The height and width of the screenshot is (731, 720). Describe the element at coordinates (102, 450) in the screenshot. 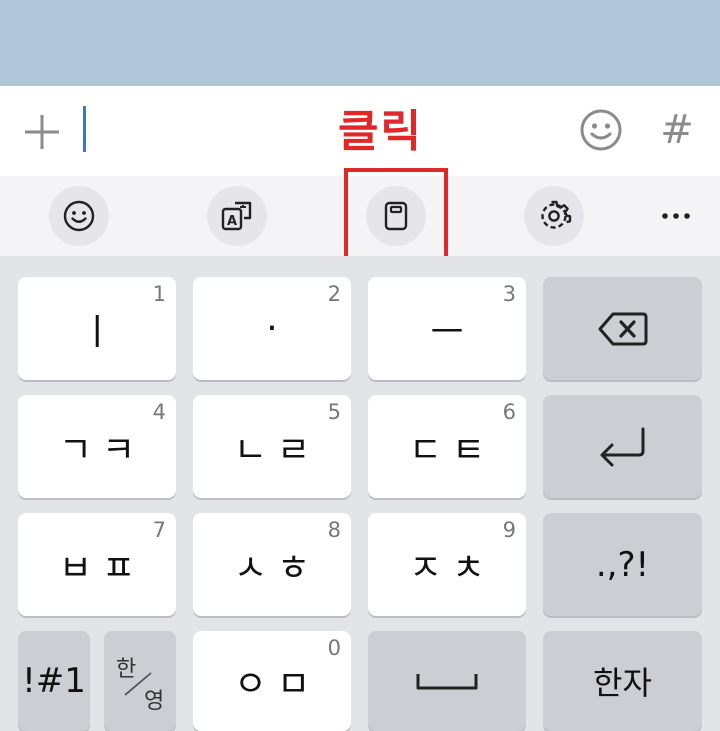

I see `key-label: ㄱㅋ` at that location.